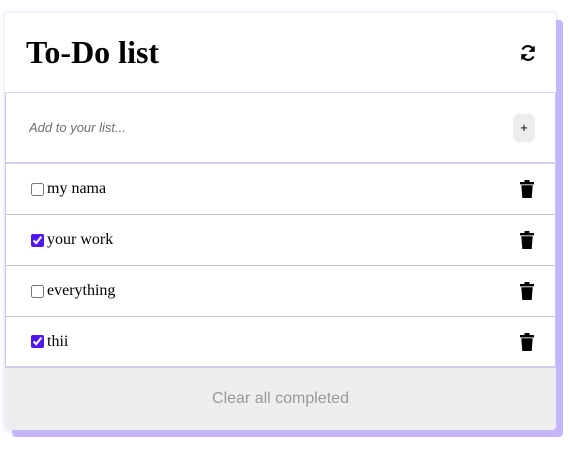 The height and width of the screenshot is (452, 570). What do you see at coordinates (524, 127) in the screenshot?
I see `add-item-button: +` at bounding box center [524, 127].